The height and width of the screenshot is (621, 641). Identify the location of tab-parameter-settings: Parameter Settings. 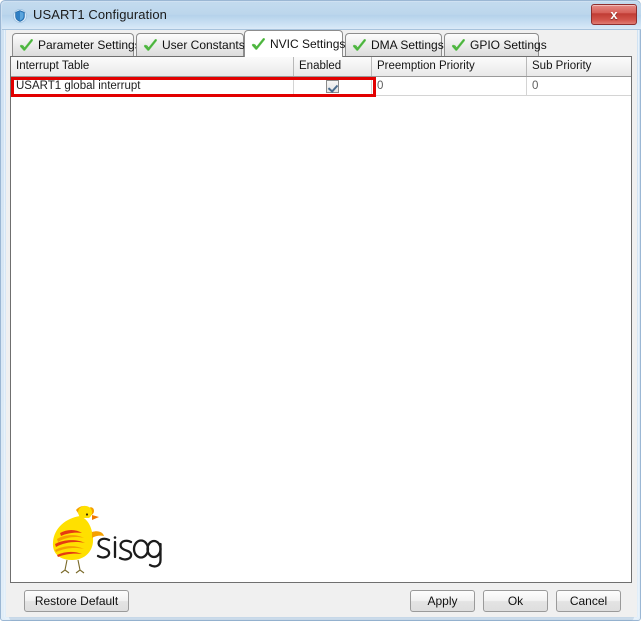
(76, 44).